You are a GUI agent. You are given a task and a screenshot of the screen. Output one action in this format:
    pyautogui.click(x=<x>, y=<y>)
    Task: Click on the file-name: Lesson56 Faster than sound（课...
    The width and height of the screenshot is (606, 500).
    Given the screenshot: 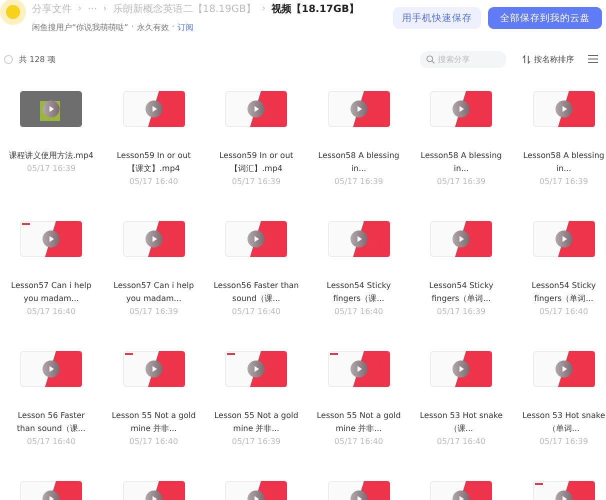 What is the action you would take?
    pyautogui.click(x=256, y=292)
    